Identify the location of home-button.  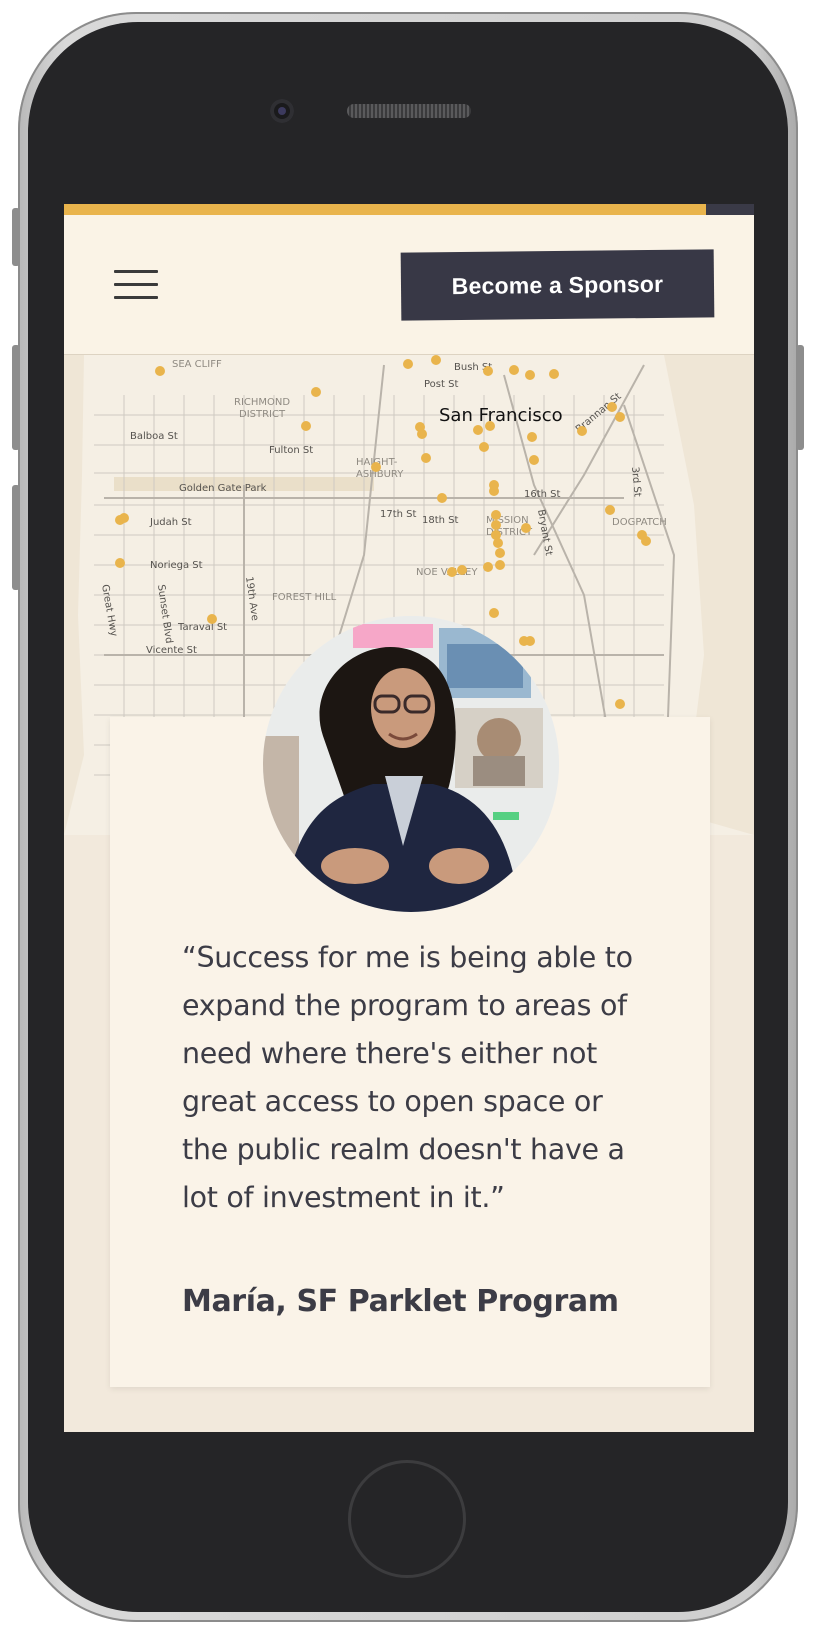
(407, 1519).